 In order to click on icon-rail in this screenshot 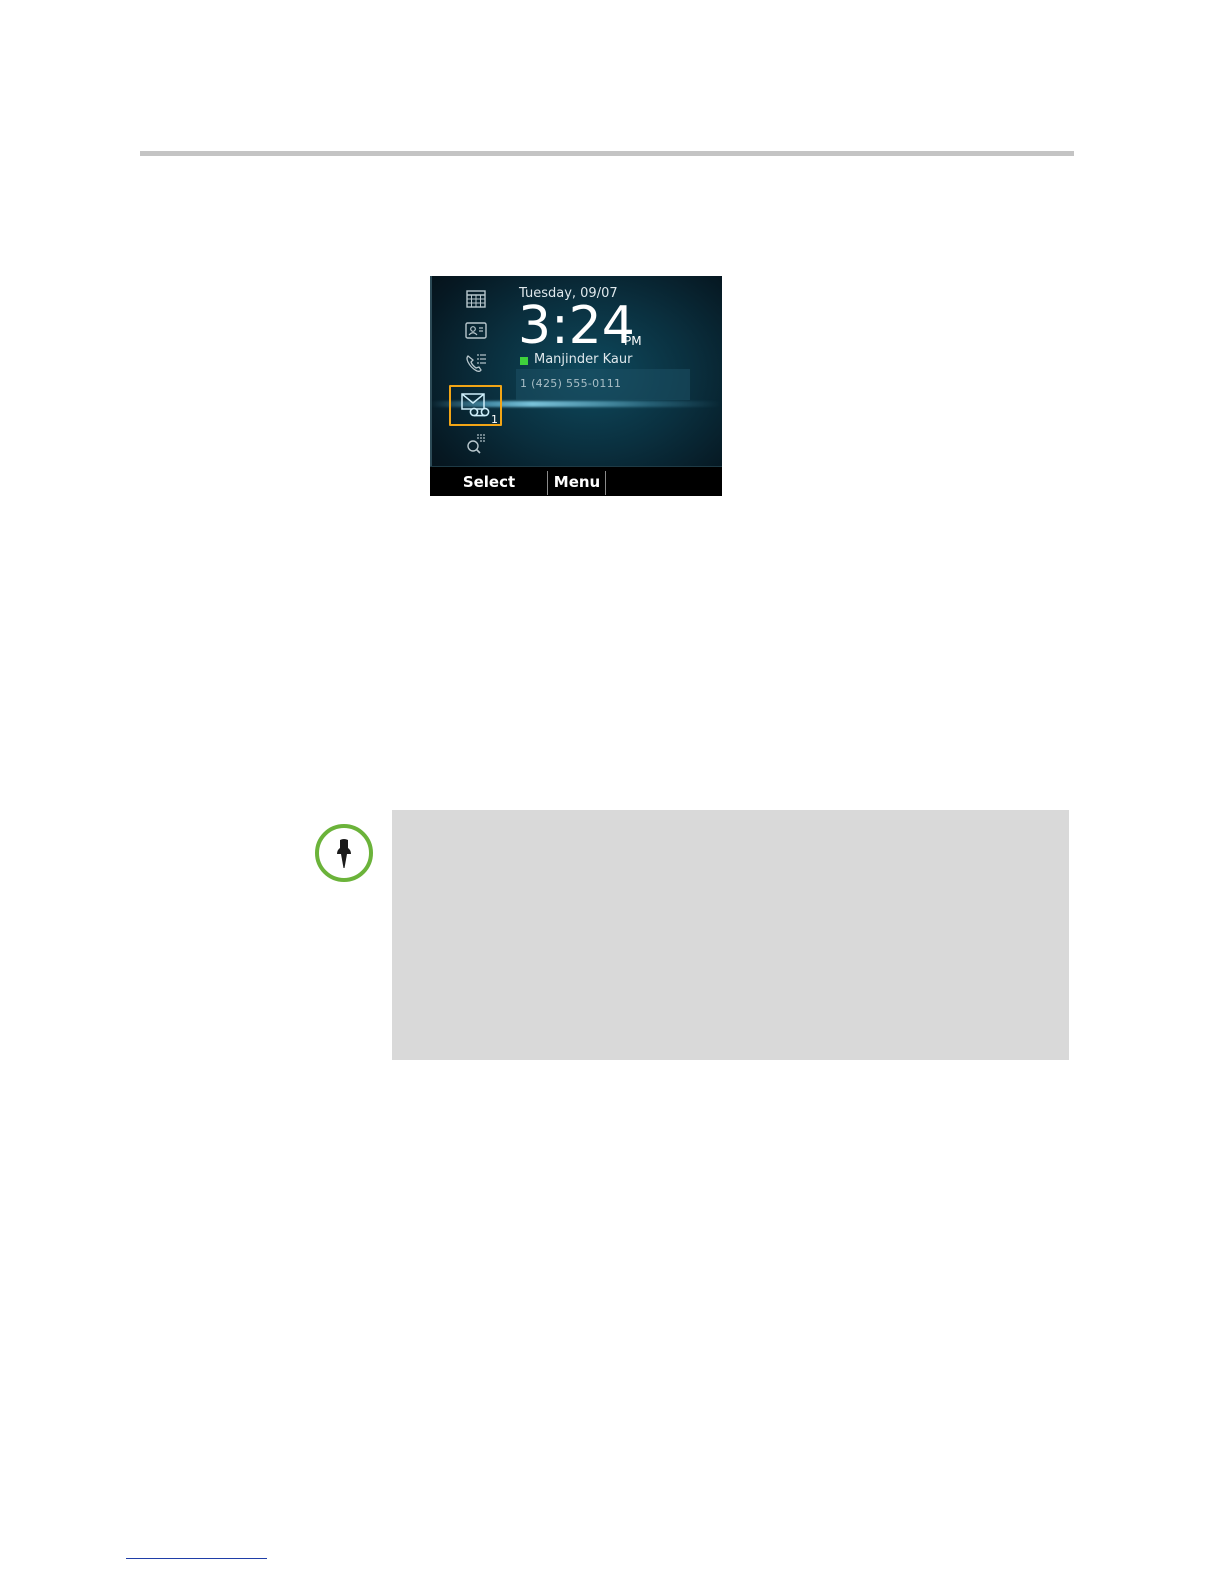, I will do `click(475, 371)`.